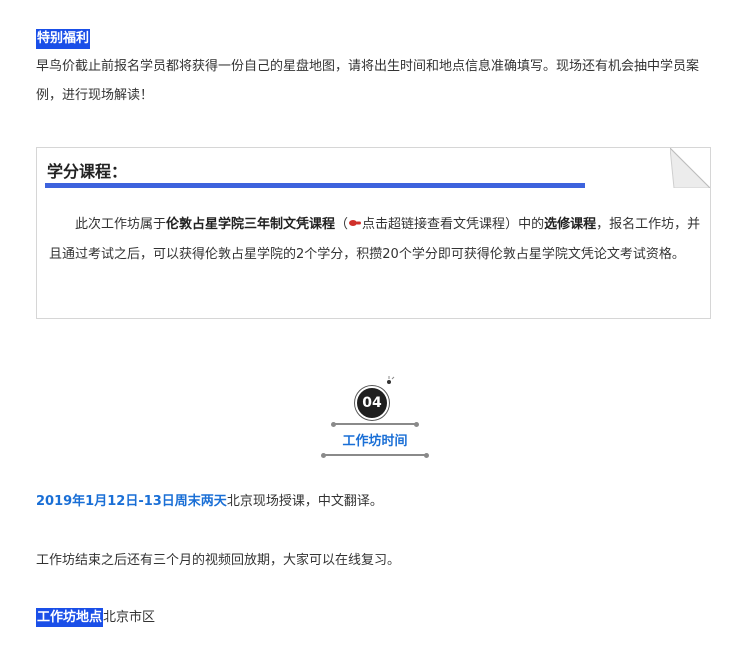  Describe the element at coordinates (87, 171) in the screenshot. I see `credit-title: 学分课程：` at that location.